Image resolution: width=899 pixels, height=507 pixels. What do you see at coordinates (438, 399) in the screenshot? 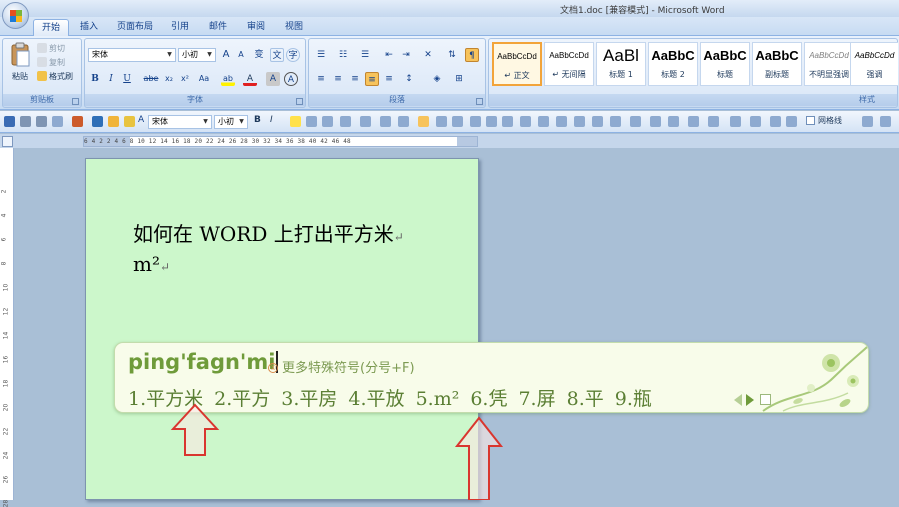
I see `ime-candidate-5: 5.m²` at bounding box center [438, 399].